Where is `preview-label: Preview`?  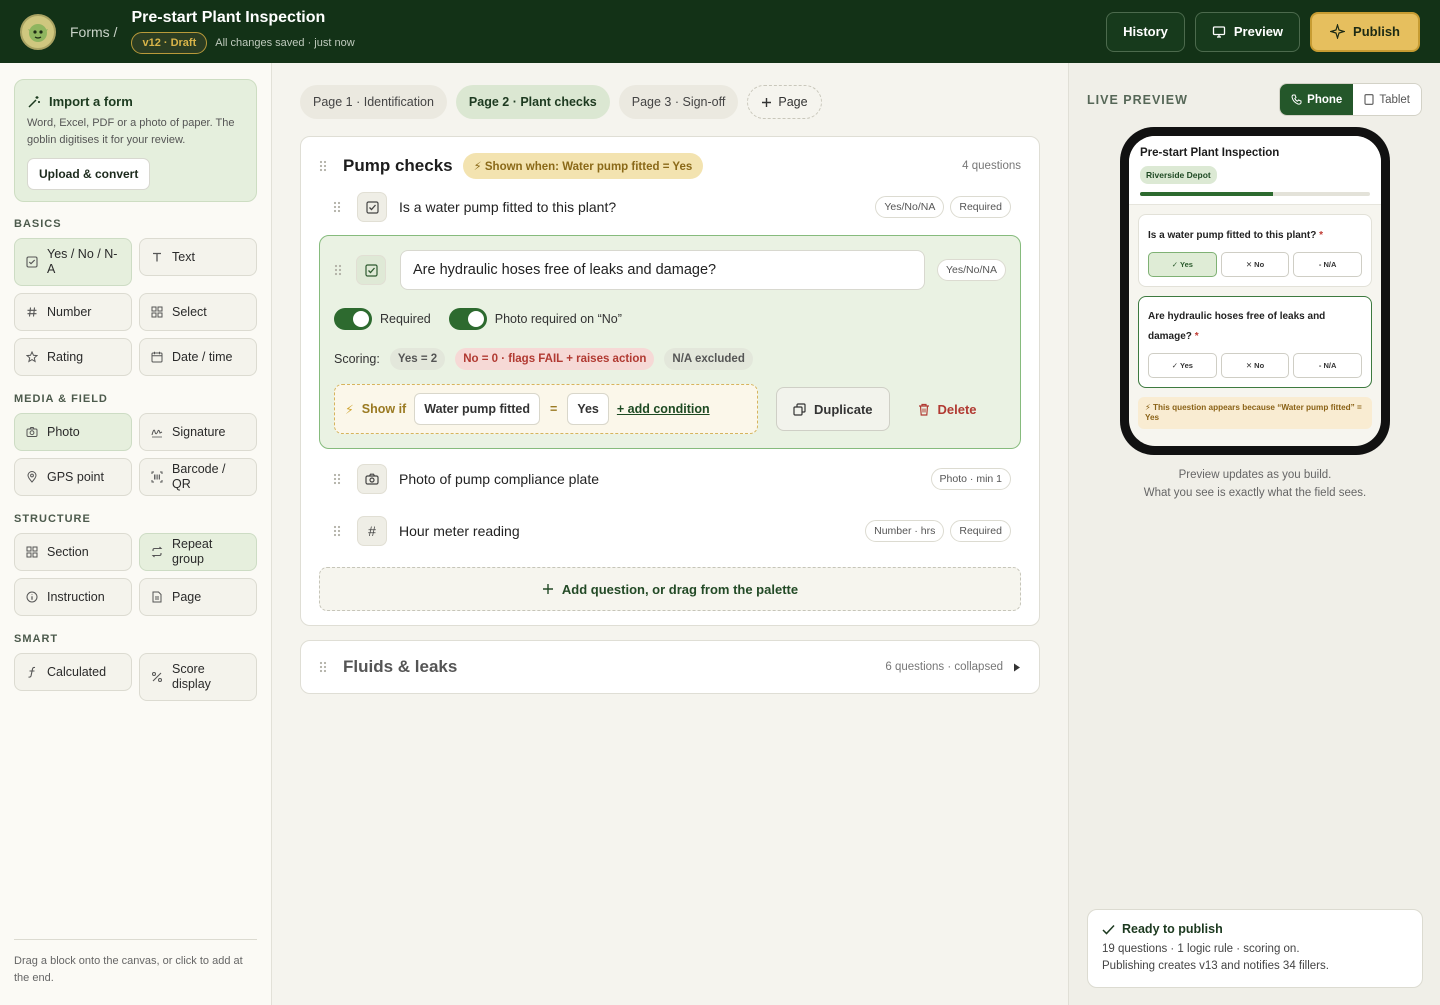 preview-label: Preview is located at coordinates (1258, 31).